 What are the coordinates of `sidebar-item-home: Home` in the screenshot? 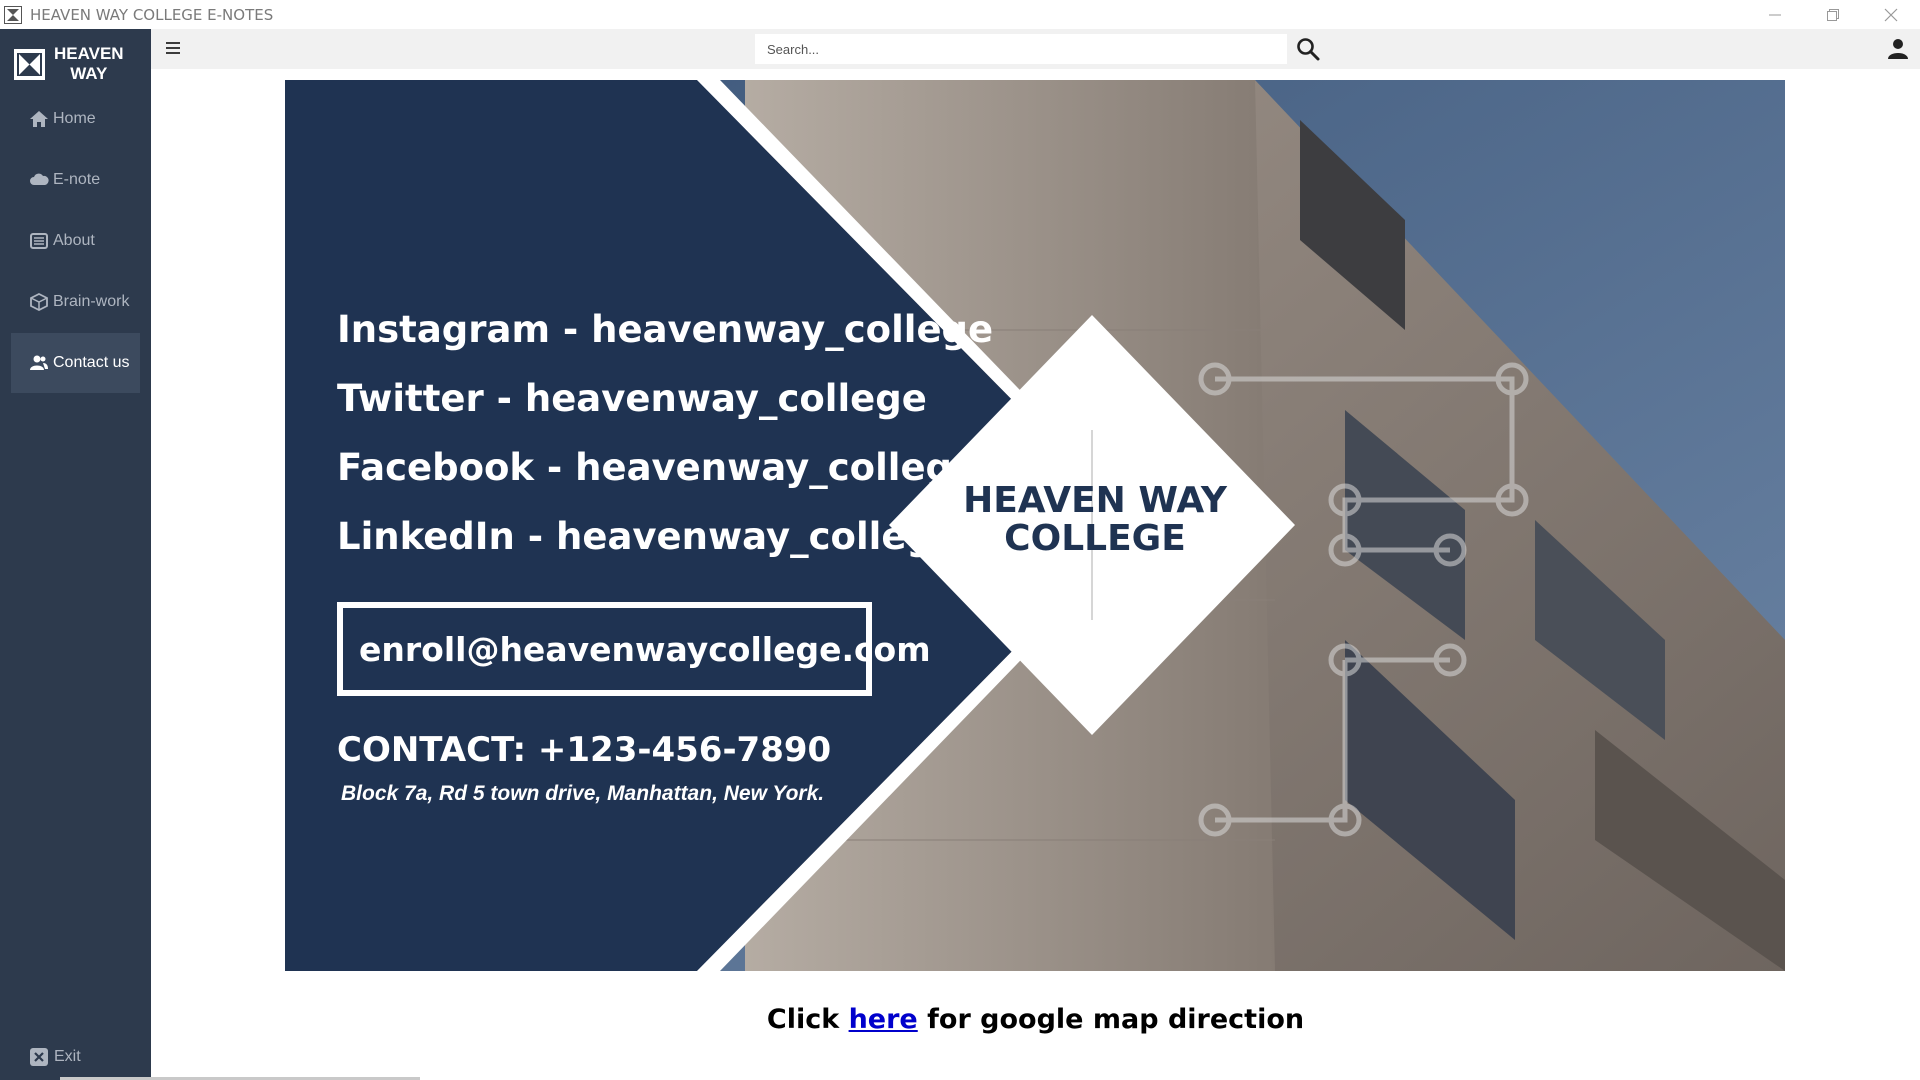 It's located at (75, 119).